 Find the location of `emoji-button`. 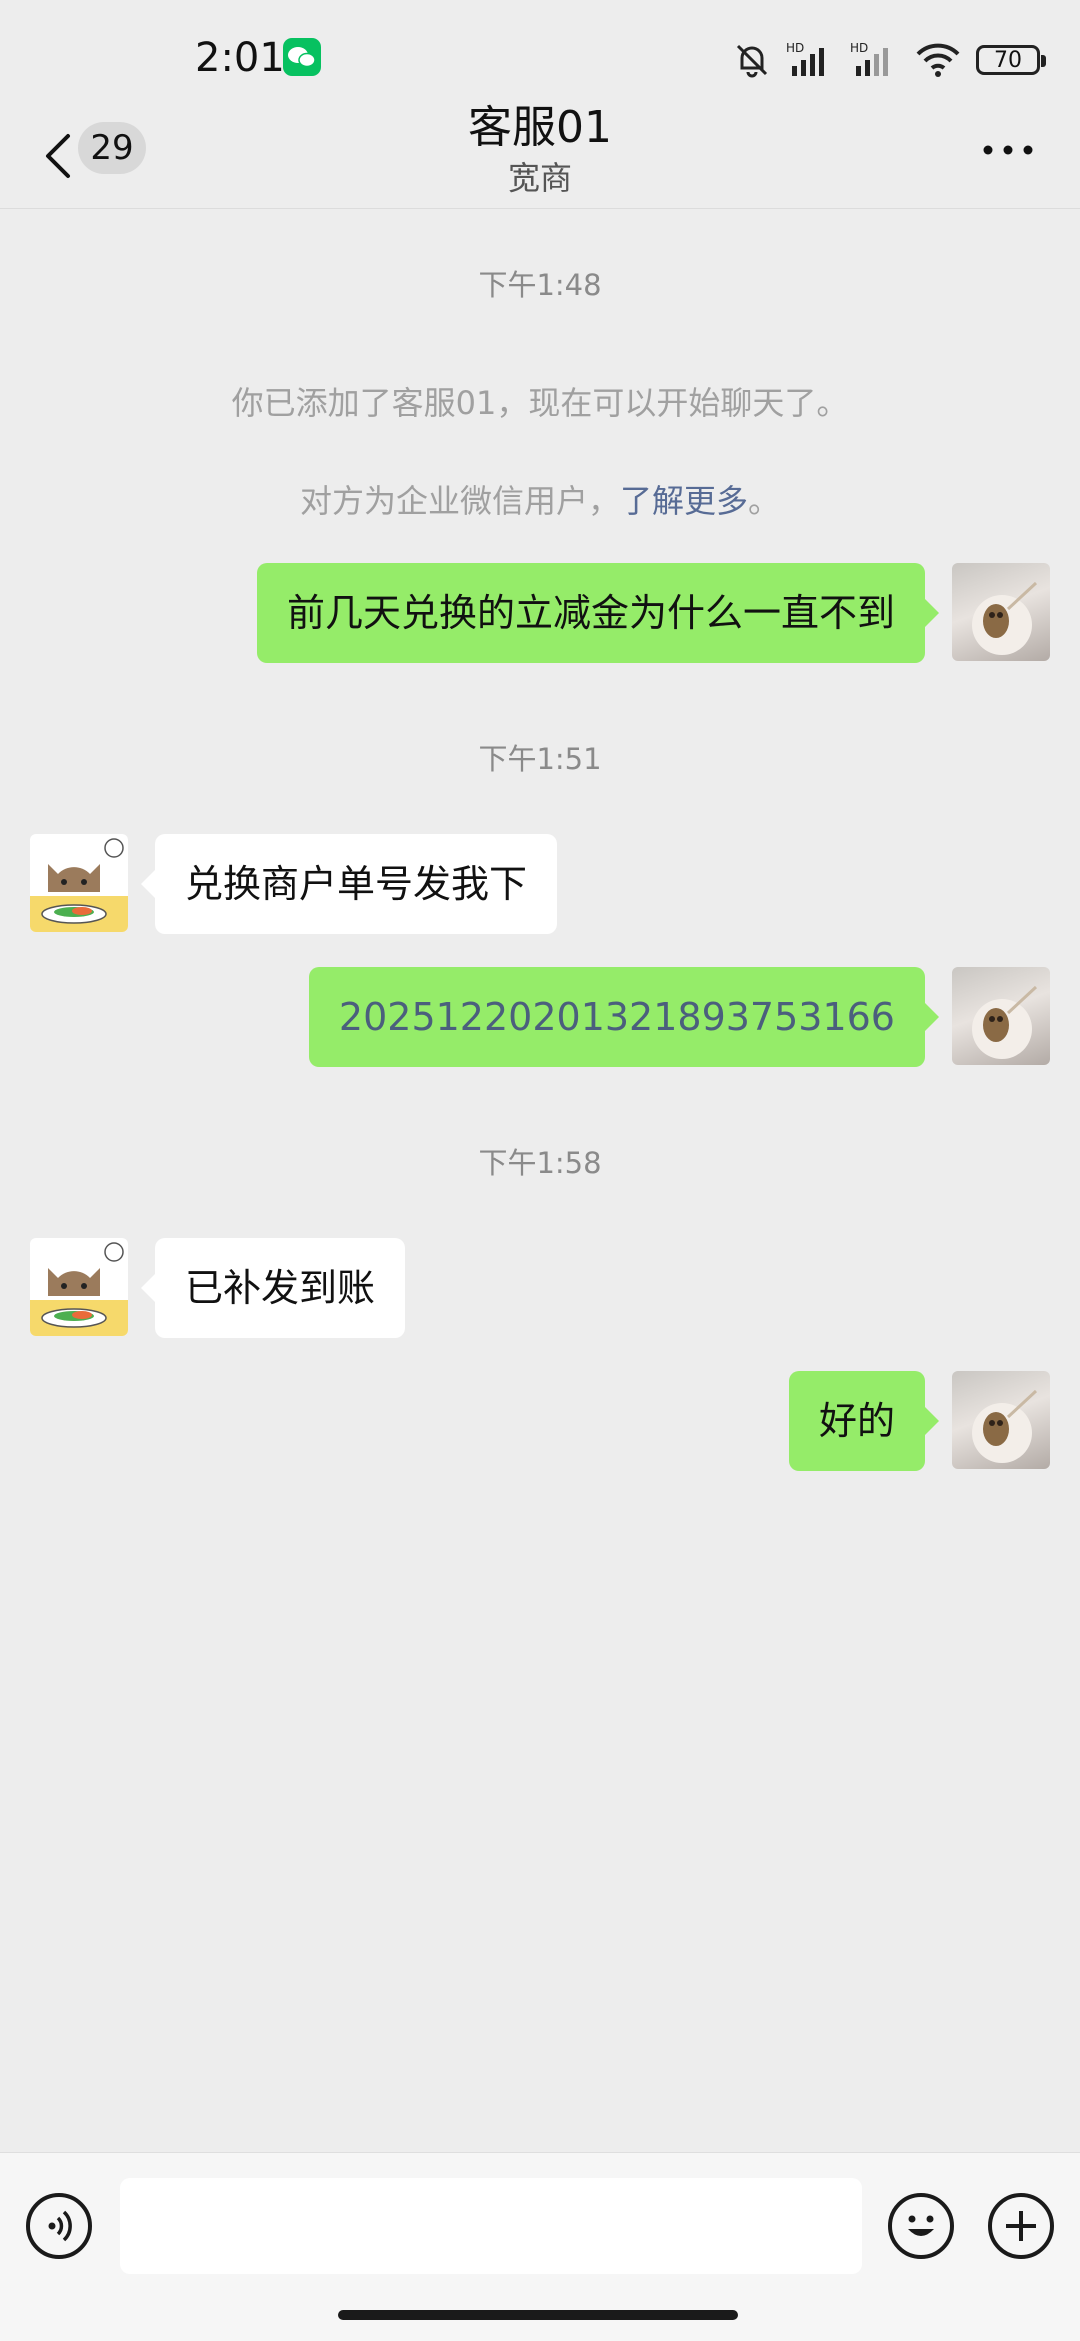

emoji-button is located at coordinates (921, 2226).